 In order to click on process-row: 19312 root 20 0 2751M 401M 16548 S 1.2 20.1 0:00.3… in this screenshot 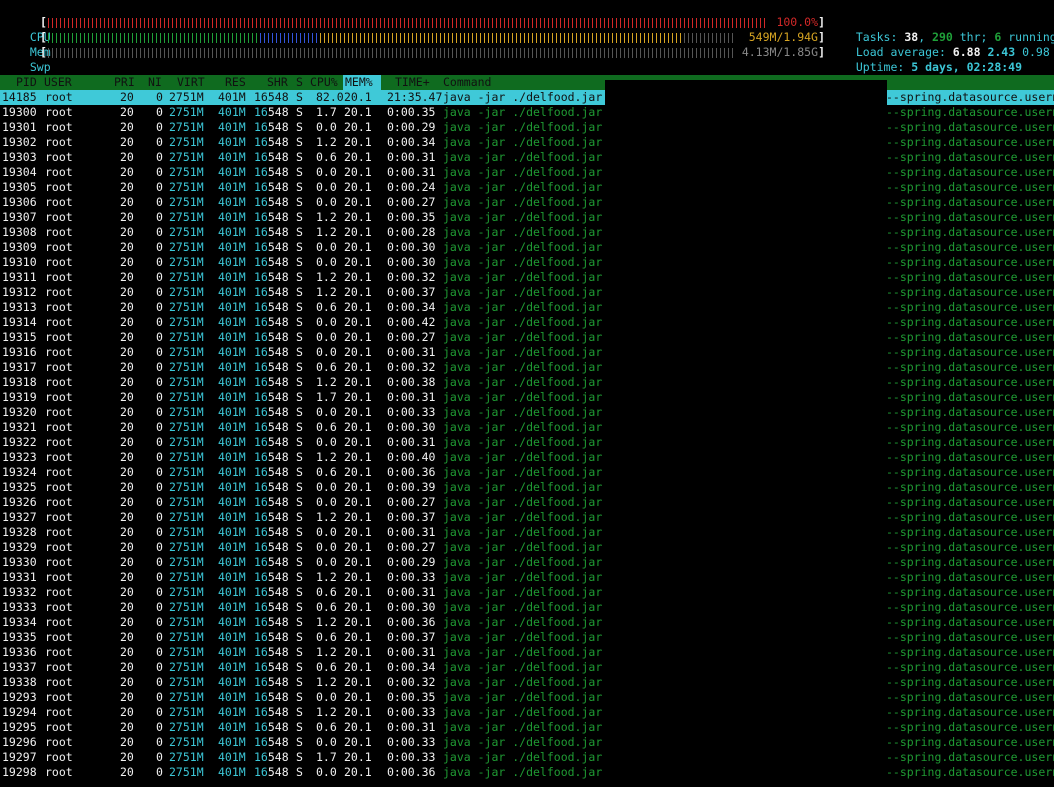, I will do `click(527, 292)`.